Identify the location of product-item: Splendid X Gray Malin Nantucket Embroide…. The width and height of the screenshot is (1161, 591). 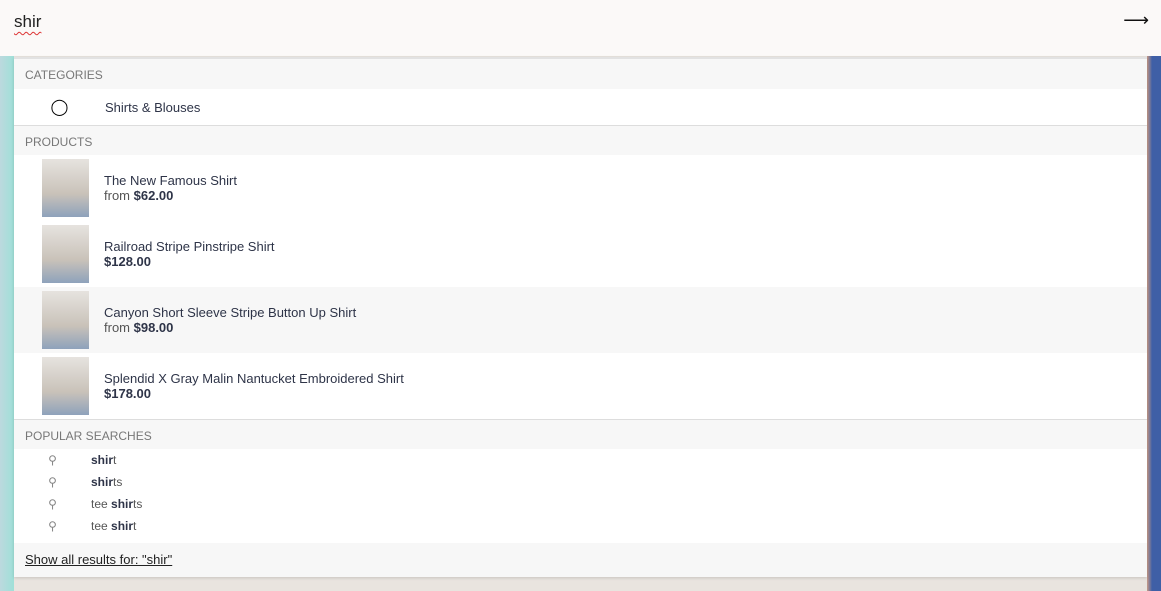
(580, 386).